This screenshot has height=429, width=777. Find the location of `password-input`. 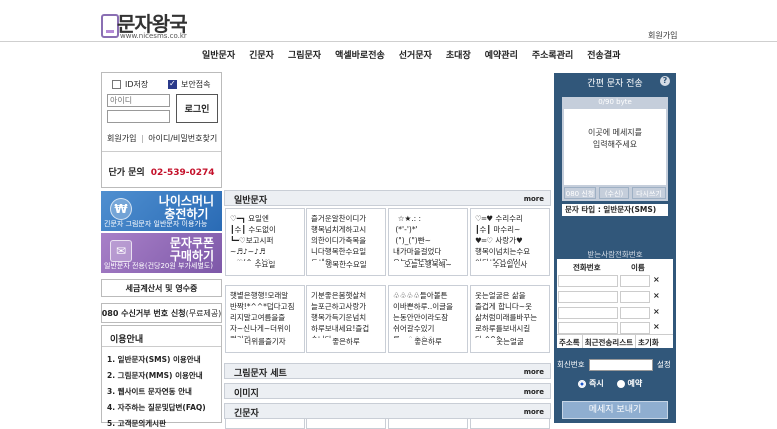

password-input is located at coordinates (138, 116).